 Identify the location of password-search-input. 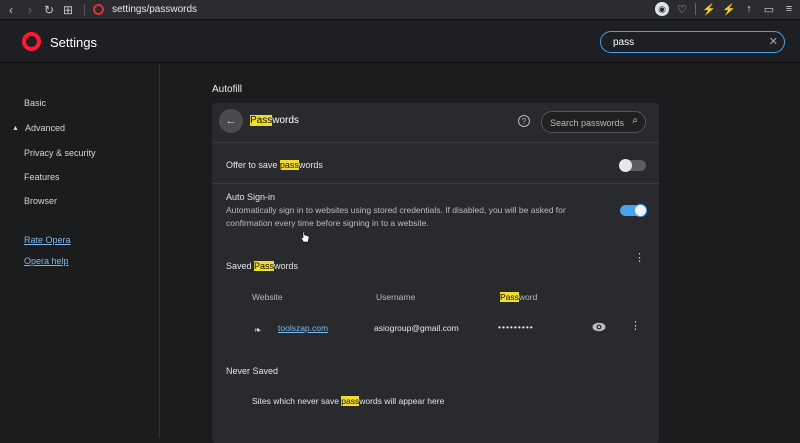
(589, 122).